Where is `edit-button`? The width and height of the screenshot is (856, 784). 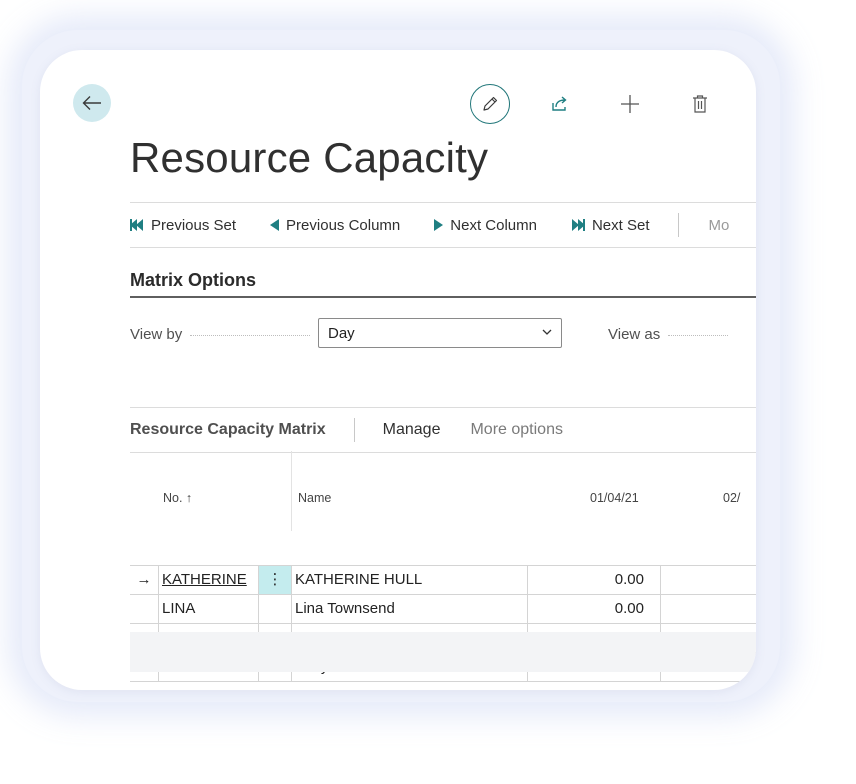 edit-button is located at coordinates (490, 104).